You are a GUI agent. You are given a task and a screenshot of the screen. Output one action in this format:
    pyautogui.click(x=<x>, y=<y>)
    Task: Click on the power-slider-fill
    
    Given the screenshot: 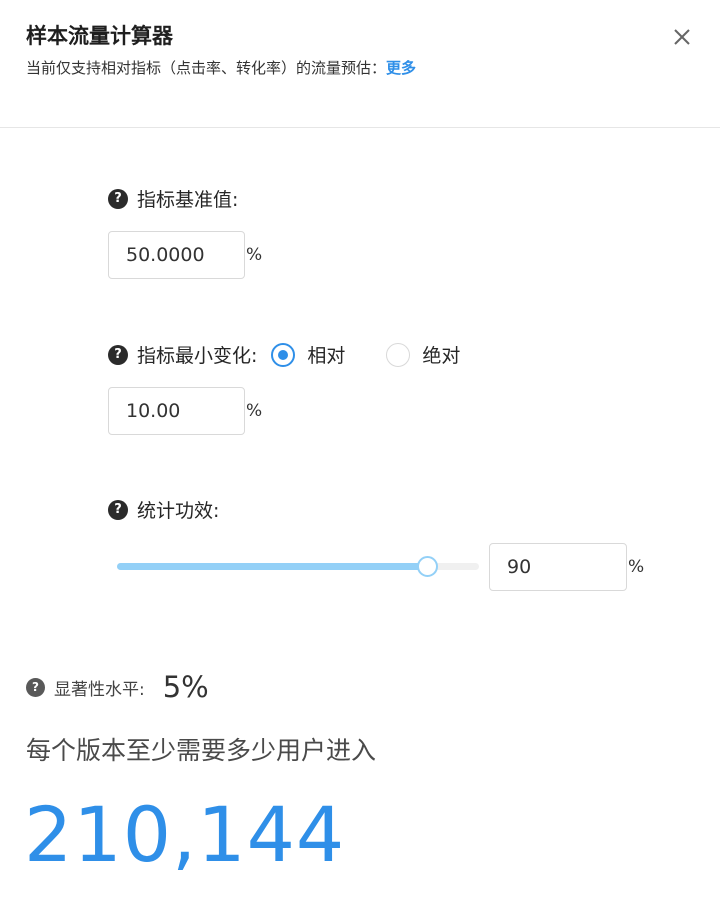 What is the action you would take?
    pyautogui.click(x=272, y=566)
    